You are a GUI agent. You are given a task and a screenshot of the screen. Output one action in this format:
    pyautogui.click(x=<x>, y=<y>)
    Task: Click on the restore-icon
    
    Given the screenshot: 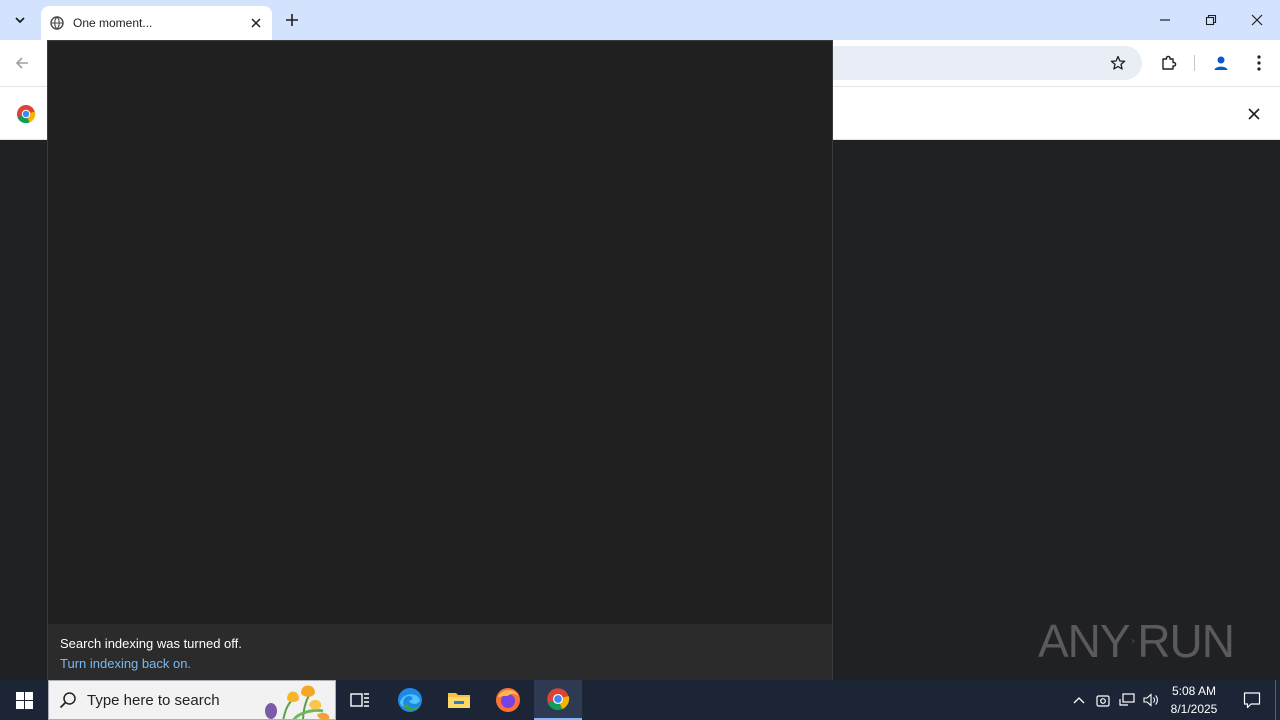 What is the action you would take?
    pyautogui.click(x=1211, y=20)
    